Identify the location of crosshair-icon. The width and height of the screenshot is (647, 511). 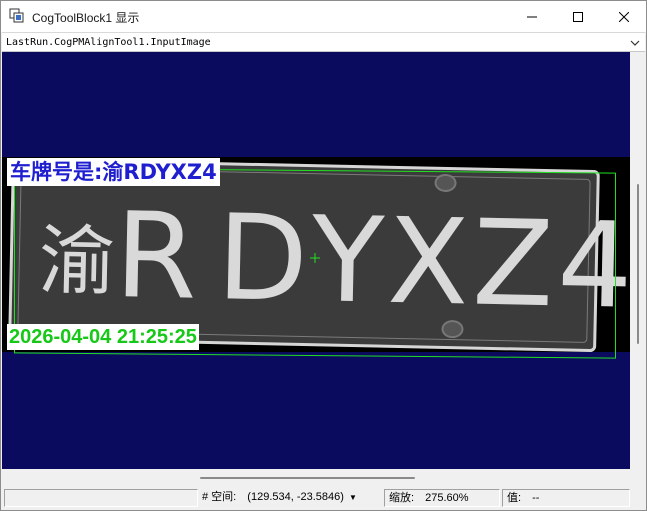
(315, 258).